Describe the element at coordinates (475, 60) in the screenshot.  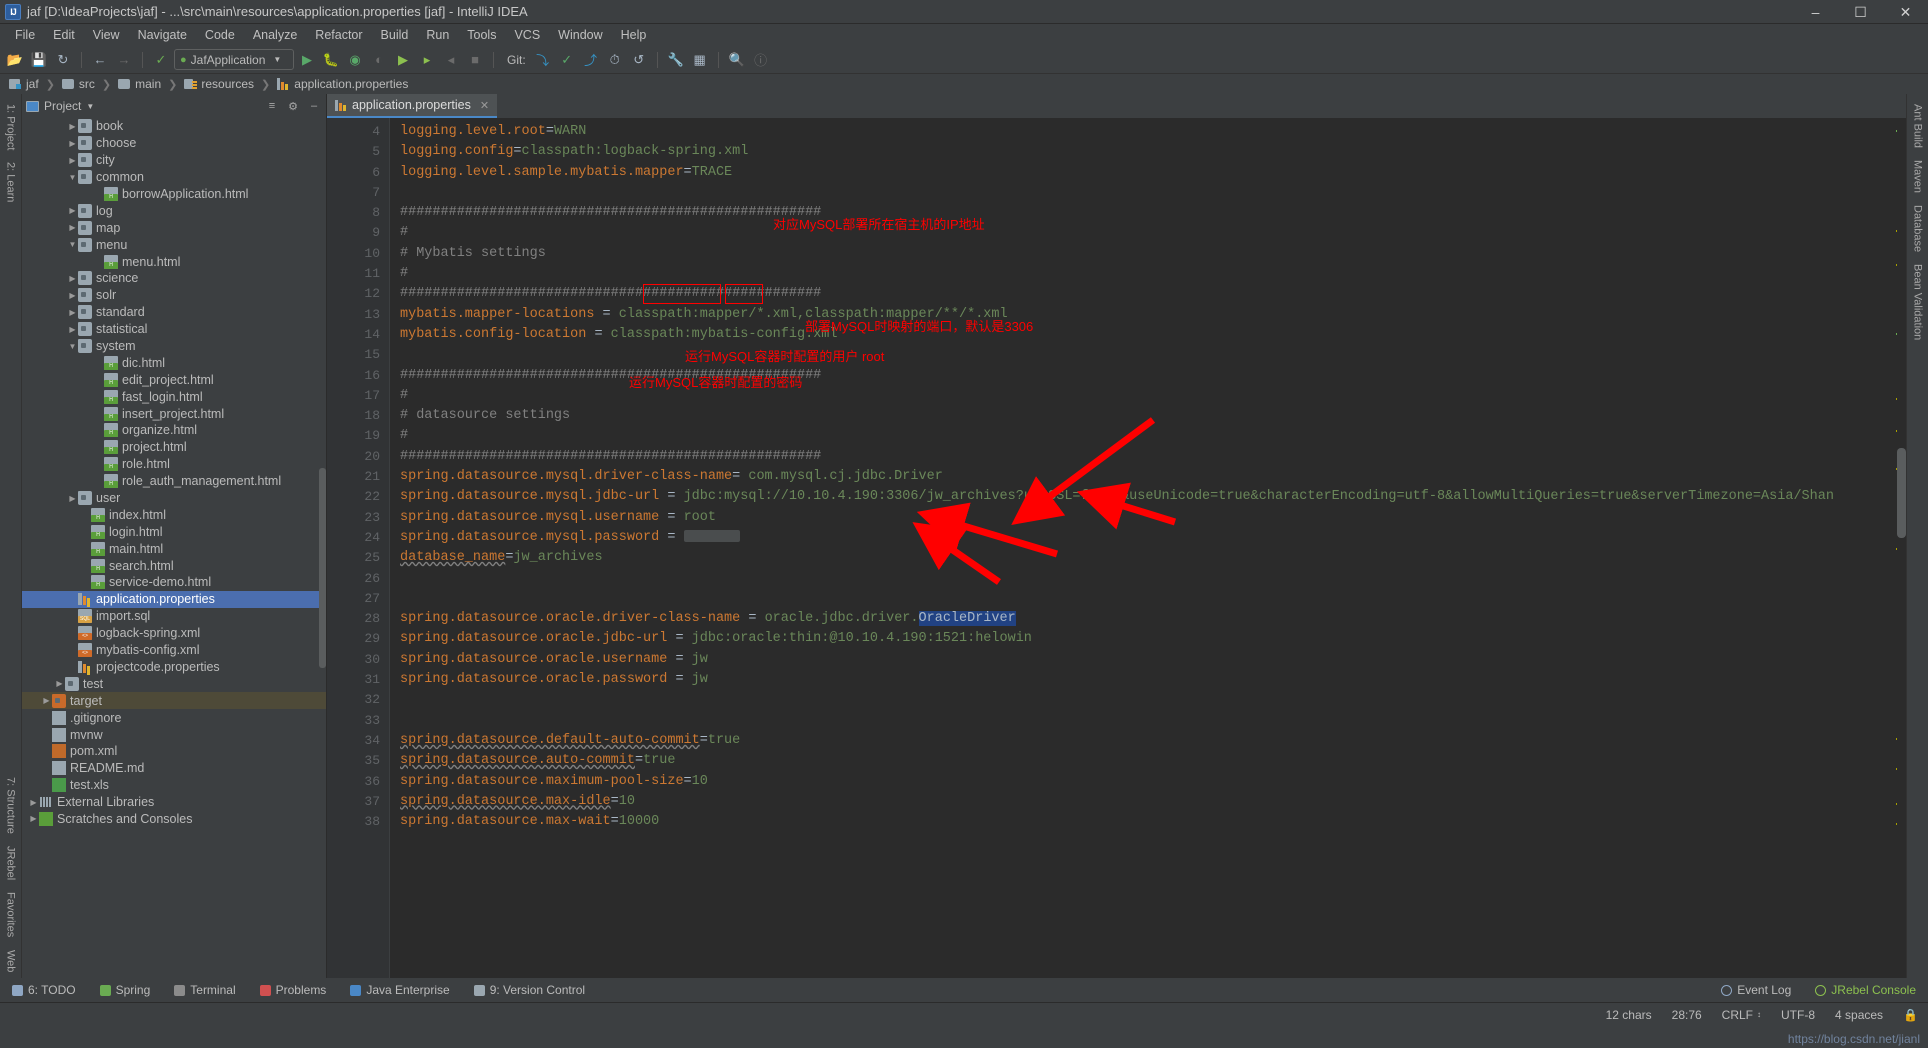
I see `stop-icon: ■` at that location.